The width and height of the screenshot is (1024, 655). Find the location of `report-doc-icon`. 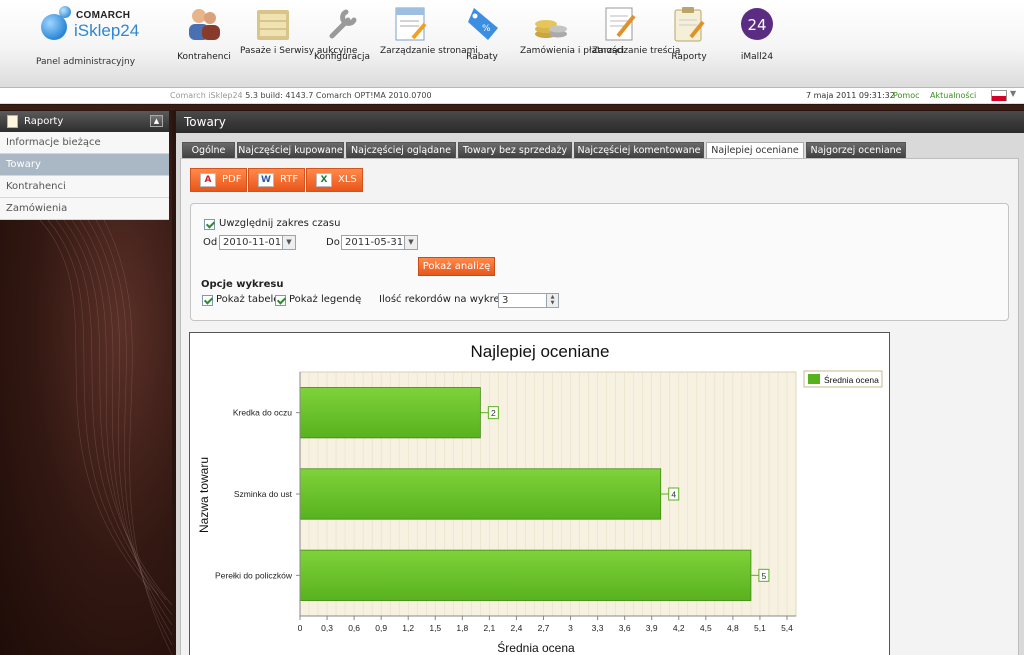

report-doc-icon is located at coordinates (12, 121).